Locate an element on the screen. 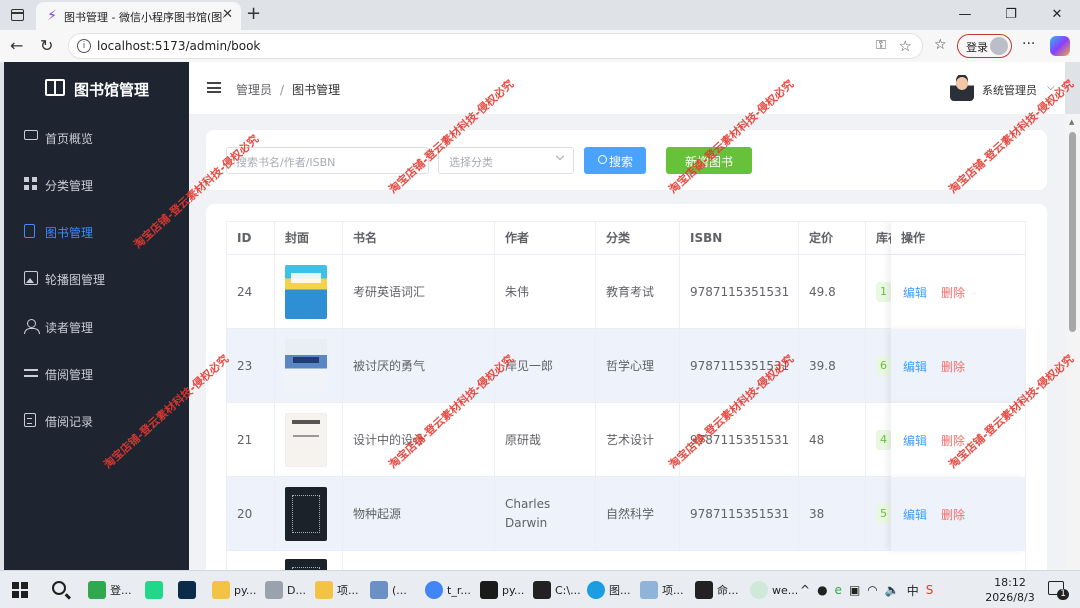 The image size is (1080, 608). taskbar-app-photoshop is located at coordinates (189, 590).